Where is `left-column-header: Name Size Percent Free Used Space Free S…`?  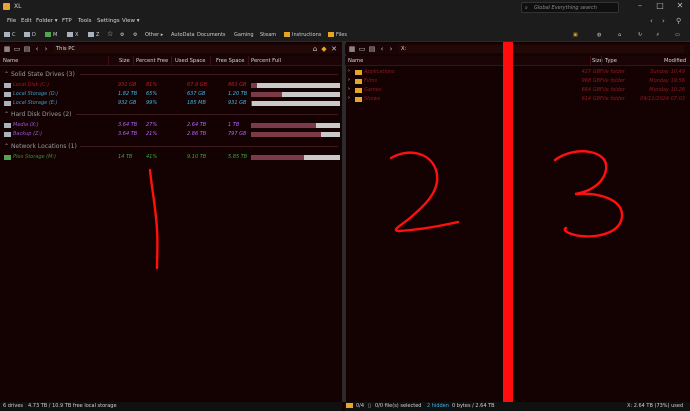
left-column-header: Name Size Percent Free Used Space Free S… is located at coordinates (171, 61).